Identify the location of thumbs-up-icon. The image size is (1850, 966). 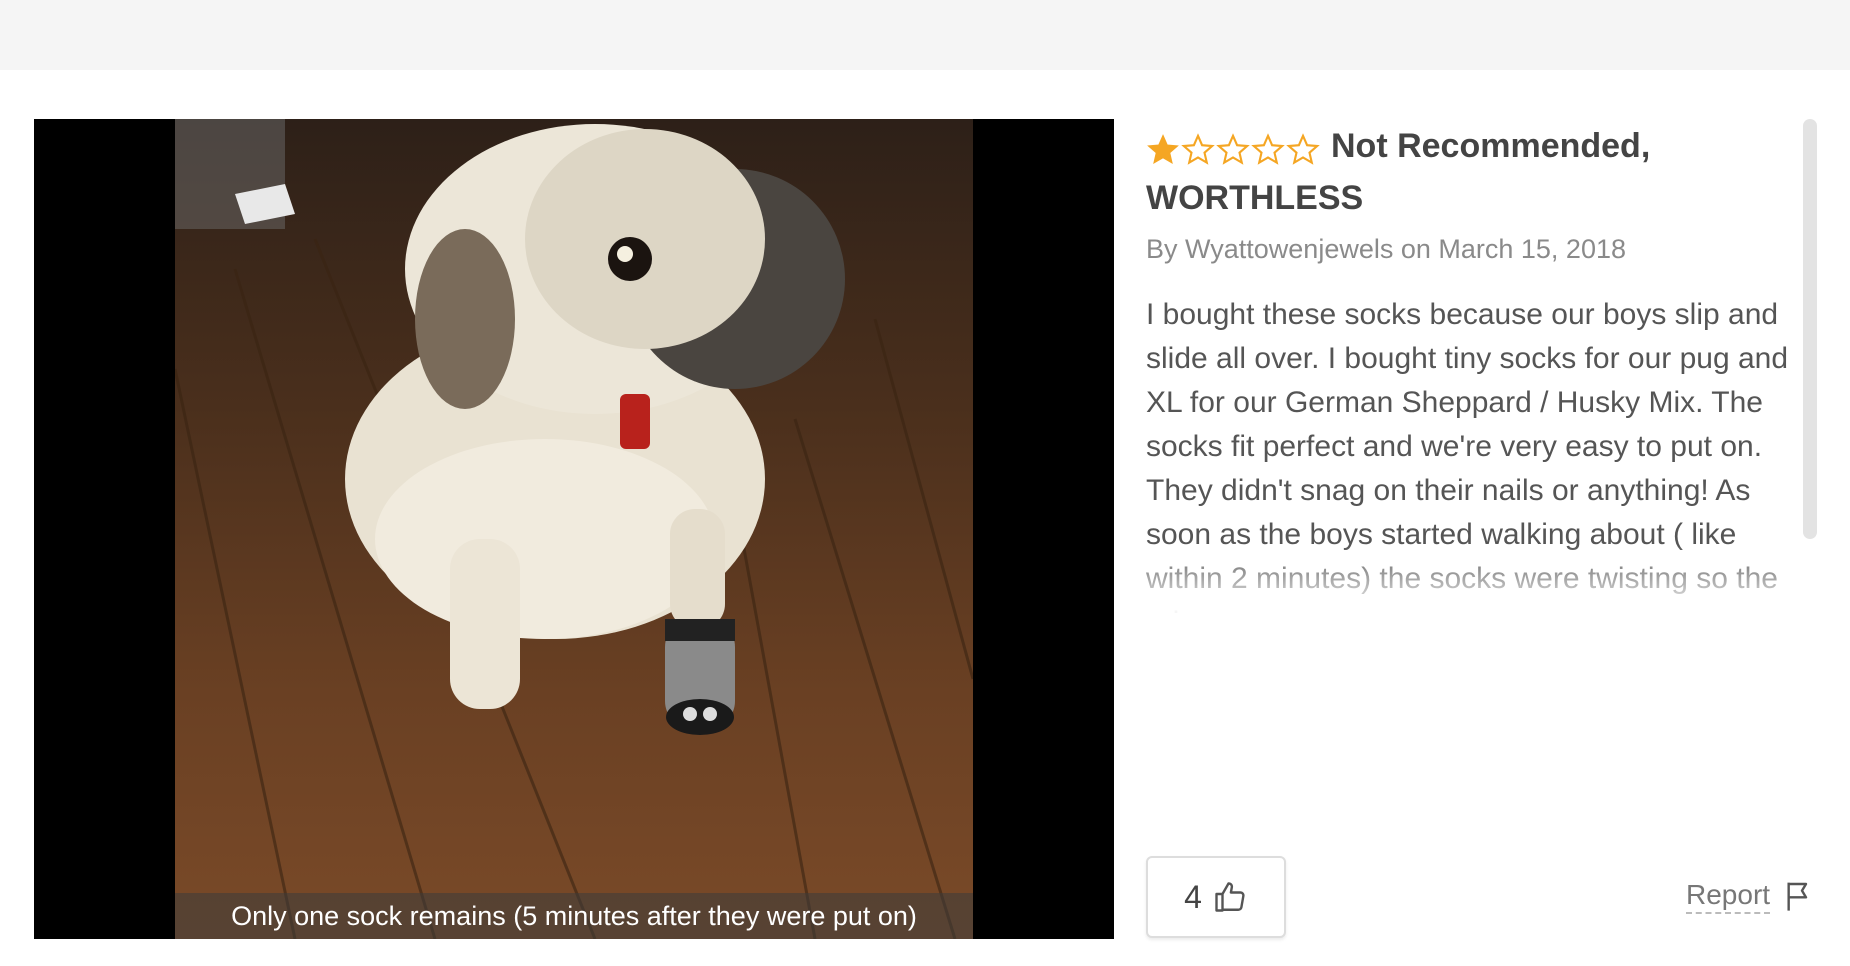
(1230, 897).